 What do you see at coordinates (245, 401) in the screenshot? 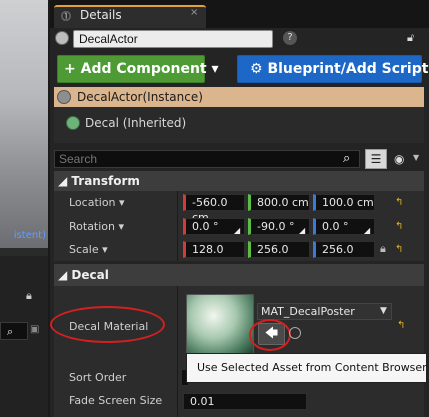
I see `fade-screen-size-field: 0.01` at bounding box center [245, 401].